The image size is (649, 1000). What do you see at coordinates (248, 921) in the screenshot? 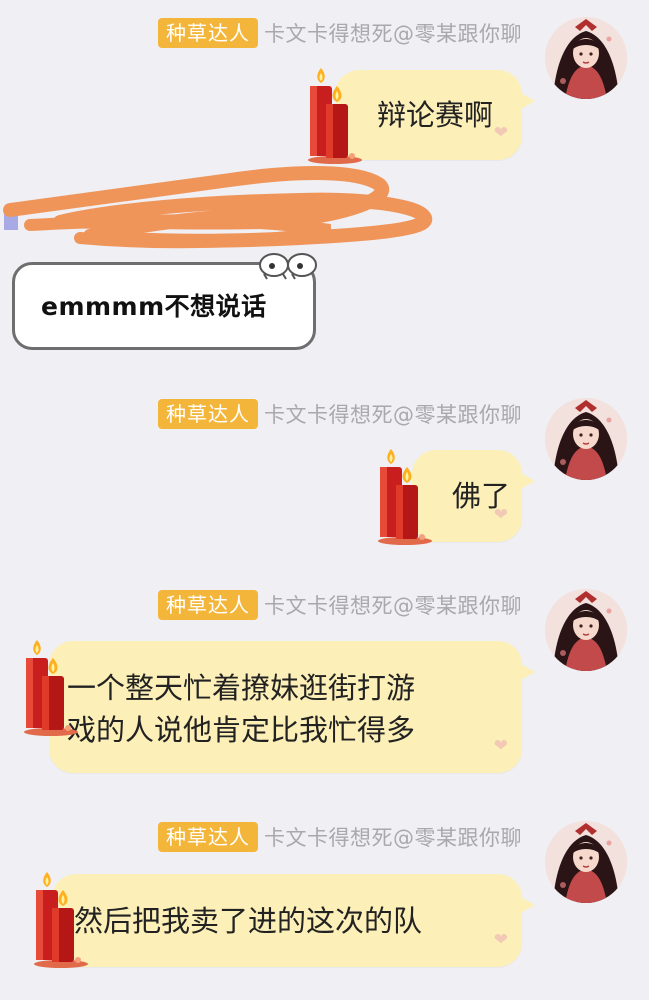
I see `message-text: 然后把我卖了进的这次的队` at bounding box center [248, 921].